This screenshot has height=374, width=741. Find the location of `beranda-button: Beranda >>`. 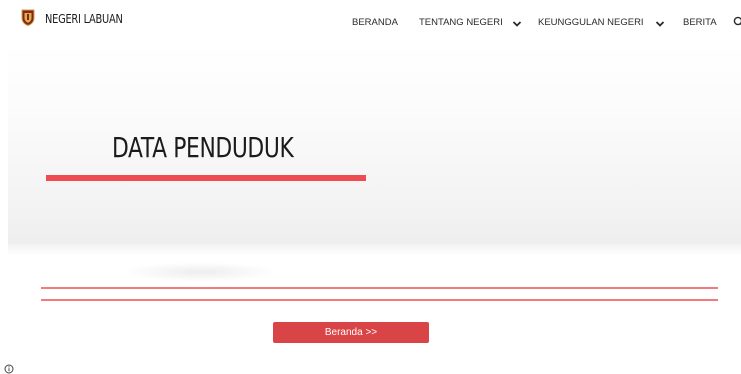

beranda-button: Beranda >> is located at coordinates (351, 332).